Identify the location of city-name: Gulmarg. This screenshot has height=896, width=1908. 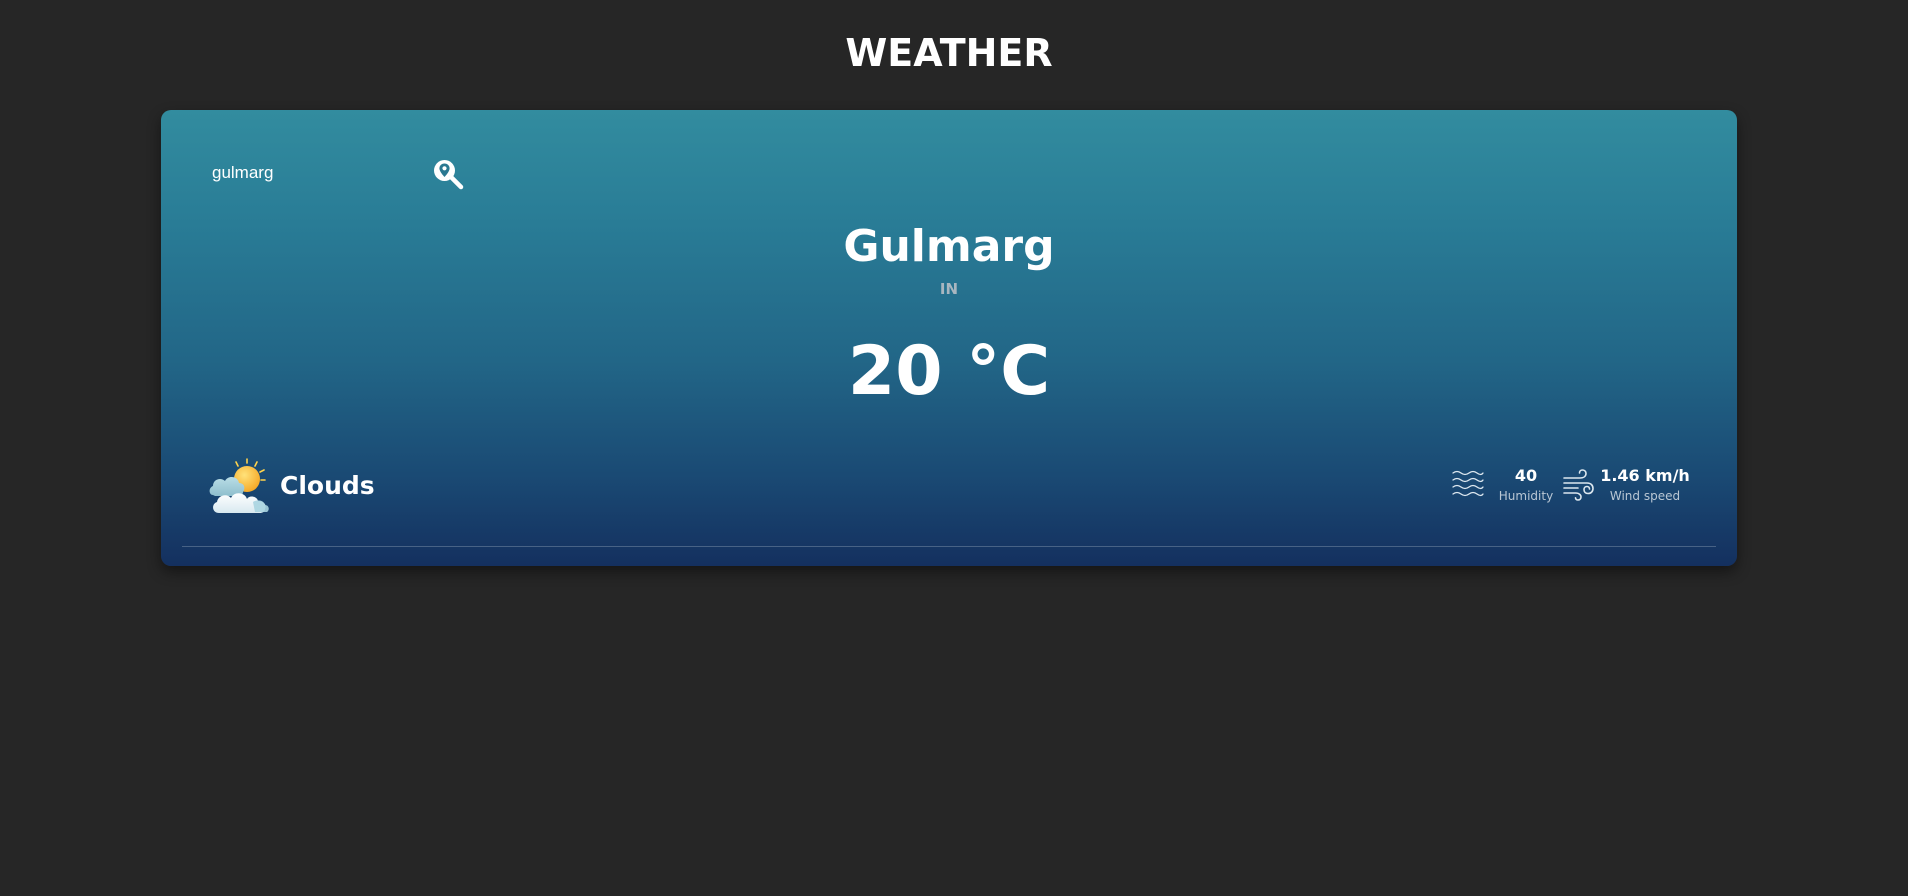
(949, 246).